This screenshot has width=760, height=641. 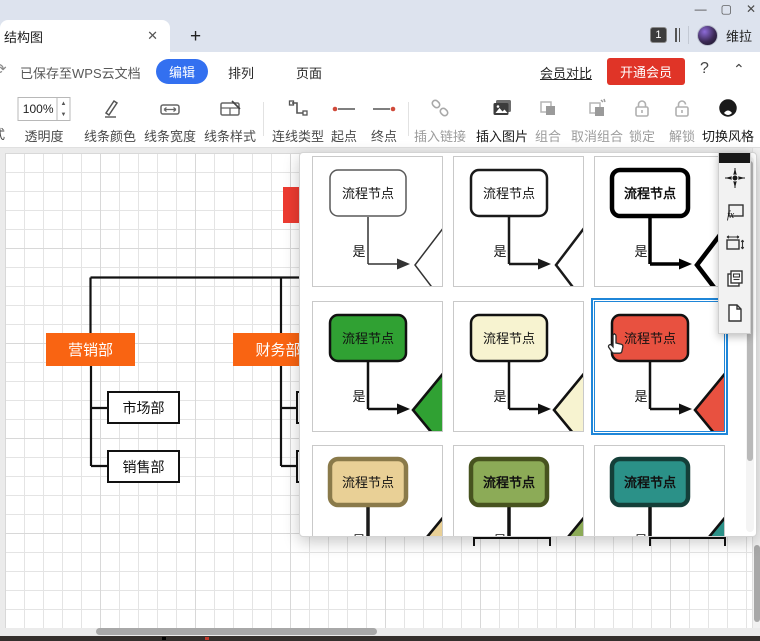 What do you see at coordinates (230, 119) in the screenshot?
I see `line-style-button: 线条样式` at bounding box center [230, 119].